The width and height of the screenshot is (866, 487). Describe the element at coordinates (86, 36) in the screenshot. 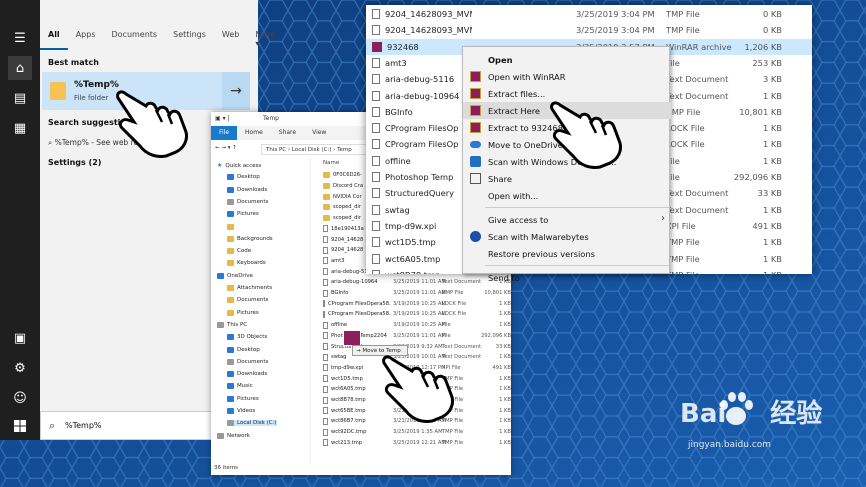

I see `tab-apps: Apps` at that location.